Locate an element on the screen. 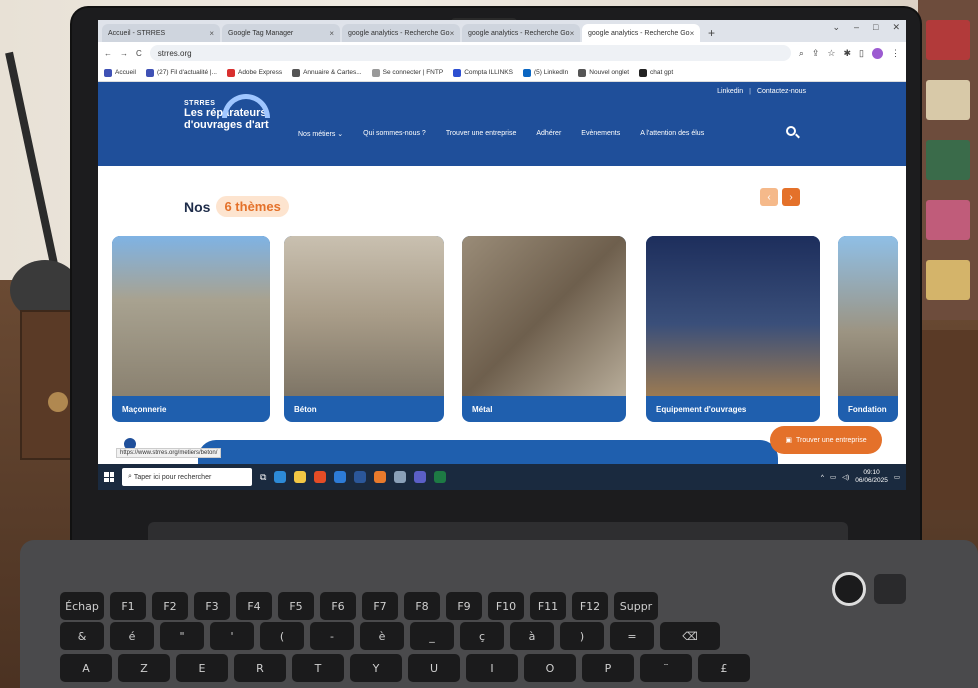 This screenshot has height=688, width=978. volume-icon: ◁) is located at coordinates (845, 477).